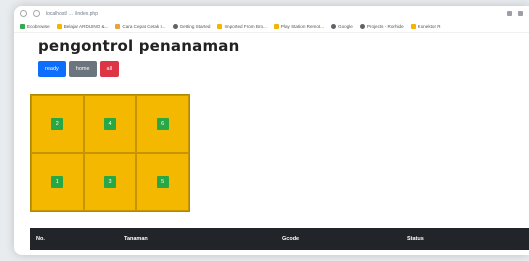 This screenshot has height=261, width=529. Describe the element at coordinates (36, 13) in the screenshot. I see `site-info-icon` at that location.